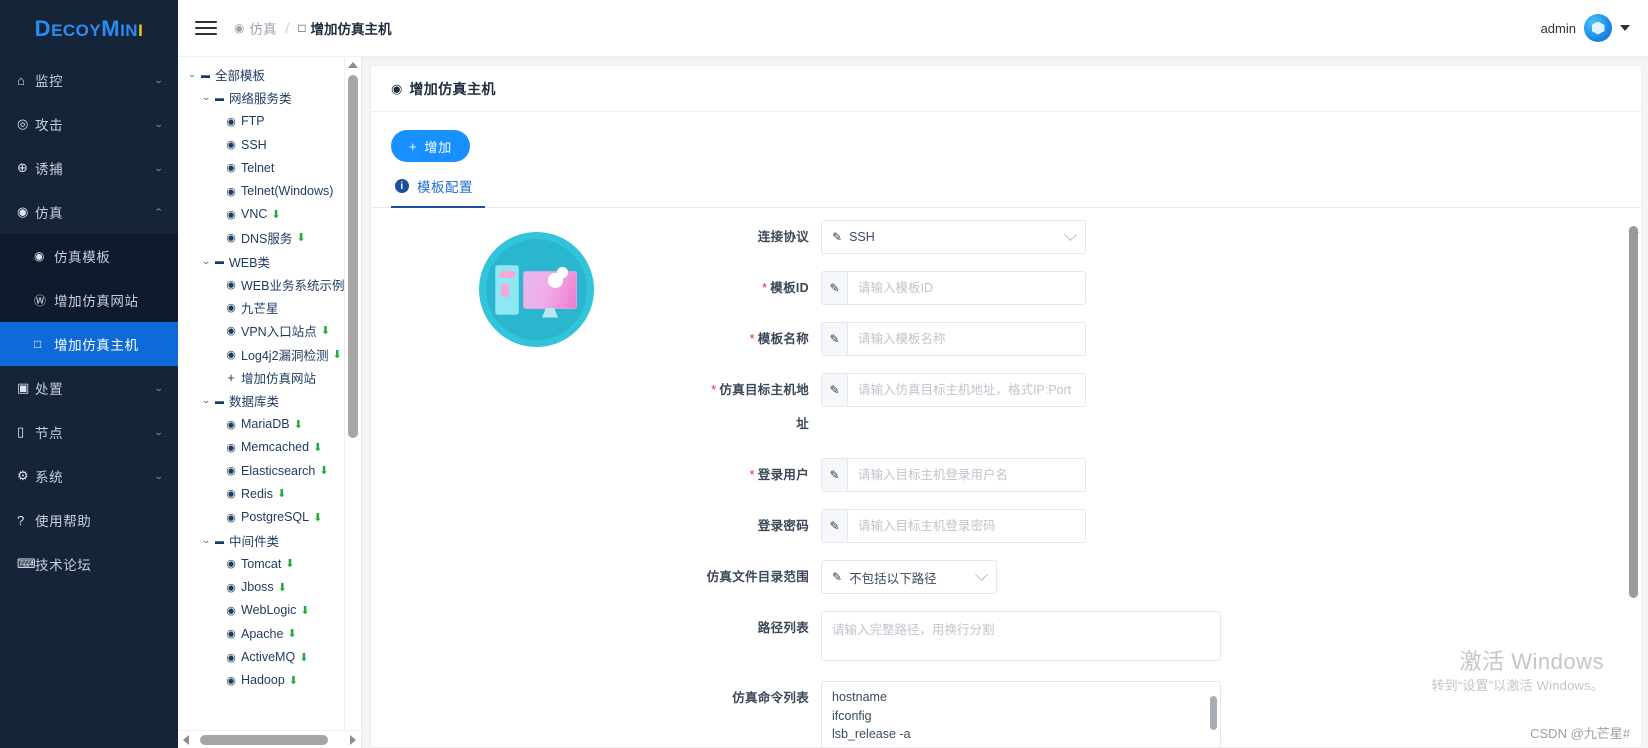  Describe the element at coordinates (96, 301) in the screenshot. I see `sidebar-subitem-label: 增加仿真网站` at that location.